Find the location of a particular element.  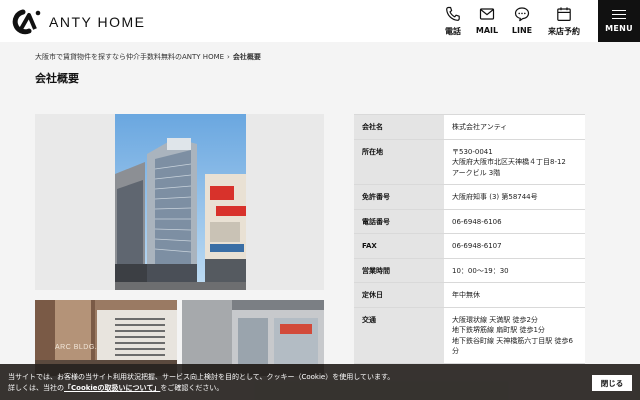

cookie-line2: 詳しくは、当社の「Cookieの取扱いについて」をご確認ください。 is located at coordinates (201, 388).